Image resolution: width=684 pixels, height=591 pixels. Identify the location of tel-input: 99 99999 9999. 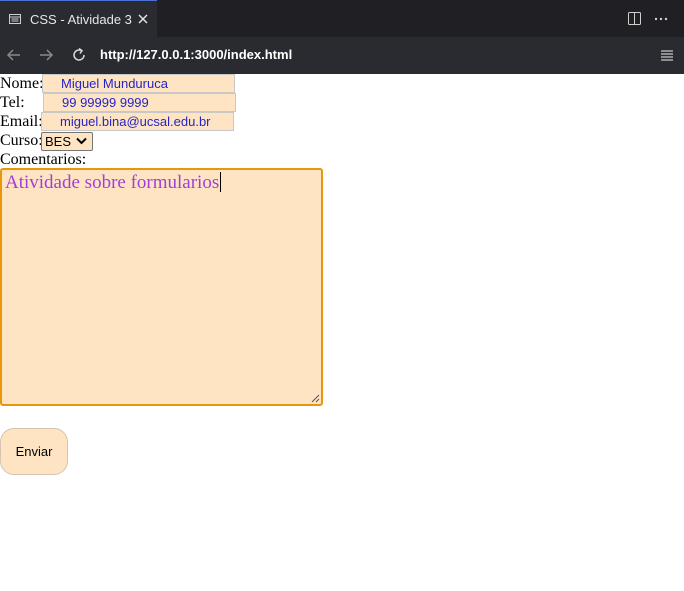
(139, 102).